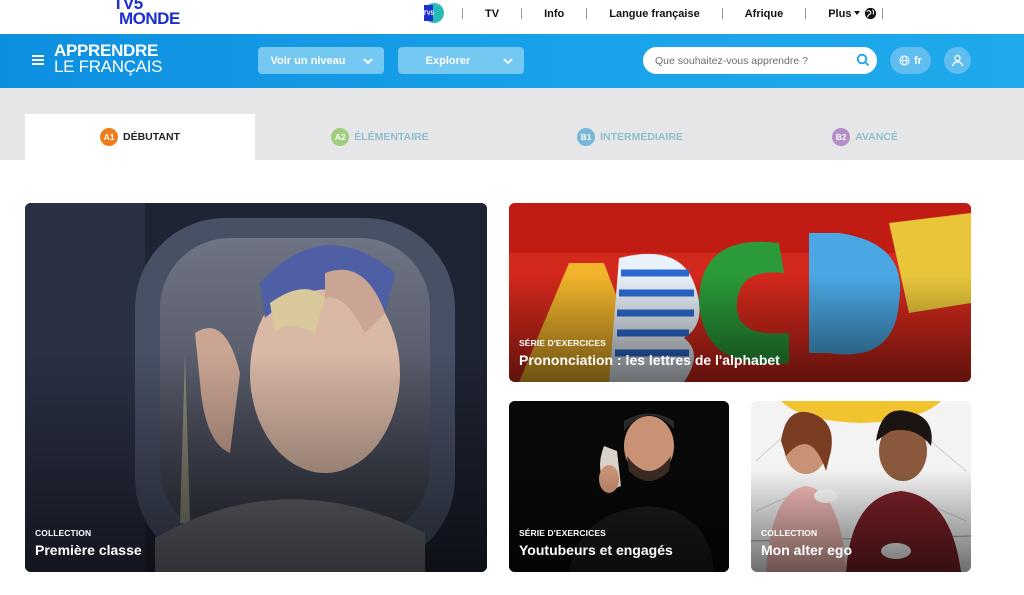  Describe the element at coordinates (448, 60) in the screenshot. I see `explore-dropdown-label: Explorer` at that location.